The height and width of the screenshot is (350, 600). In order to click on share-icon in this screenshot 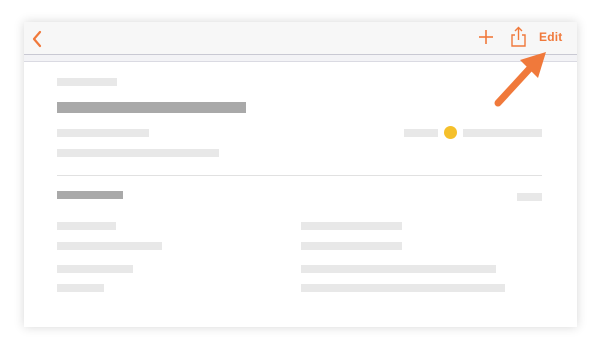, I will do `click(518, 36)`.